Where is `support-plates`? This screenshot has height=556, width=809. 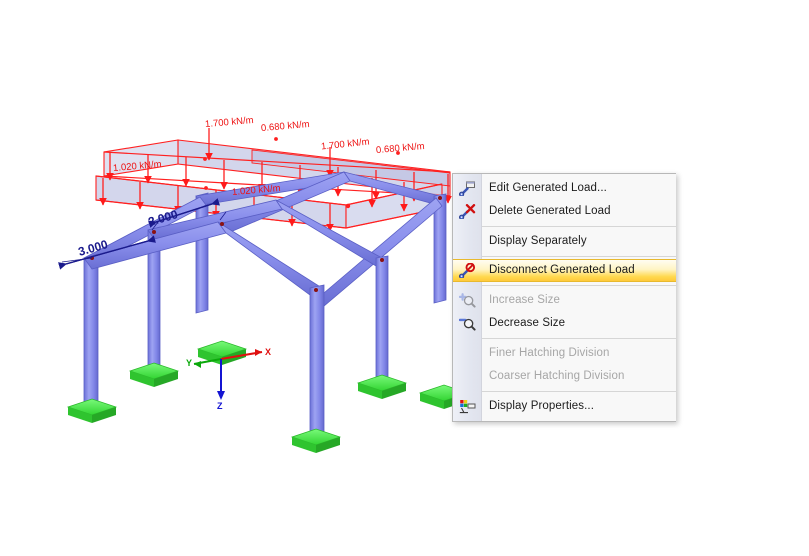
support-plates is located at coordinates (268, 396).